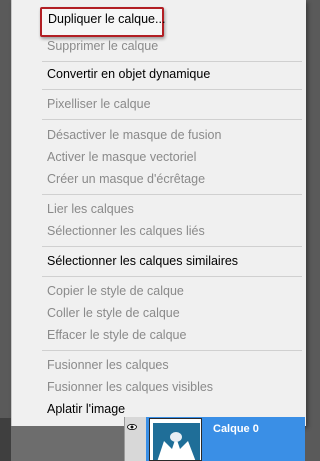 This screenshot has height=461, width=320. I want to click on menu-item-disable-layer-mask: Désactiver le masque de fusion, so click(134, 135).